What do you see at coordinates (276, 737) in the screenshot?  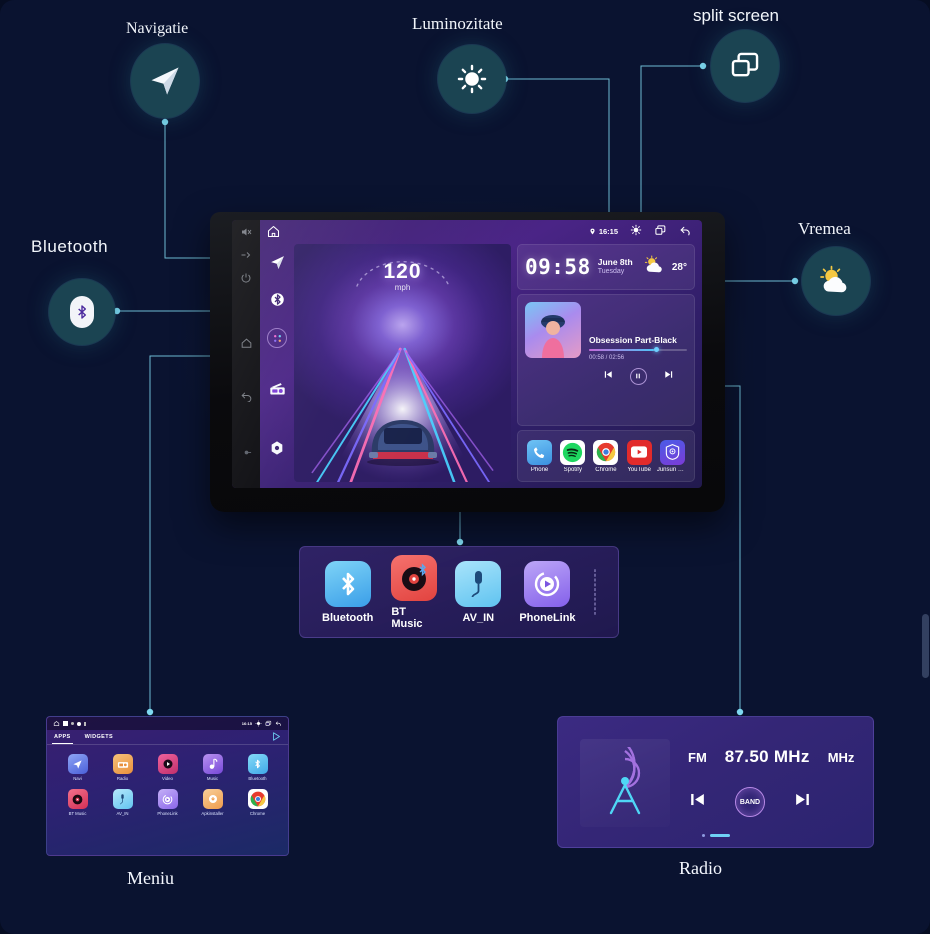 I see `play-store-icon` at bounding box center [276, 737].